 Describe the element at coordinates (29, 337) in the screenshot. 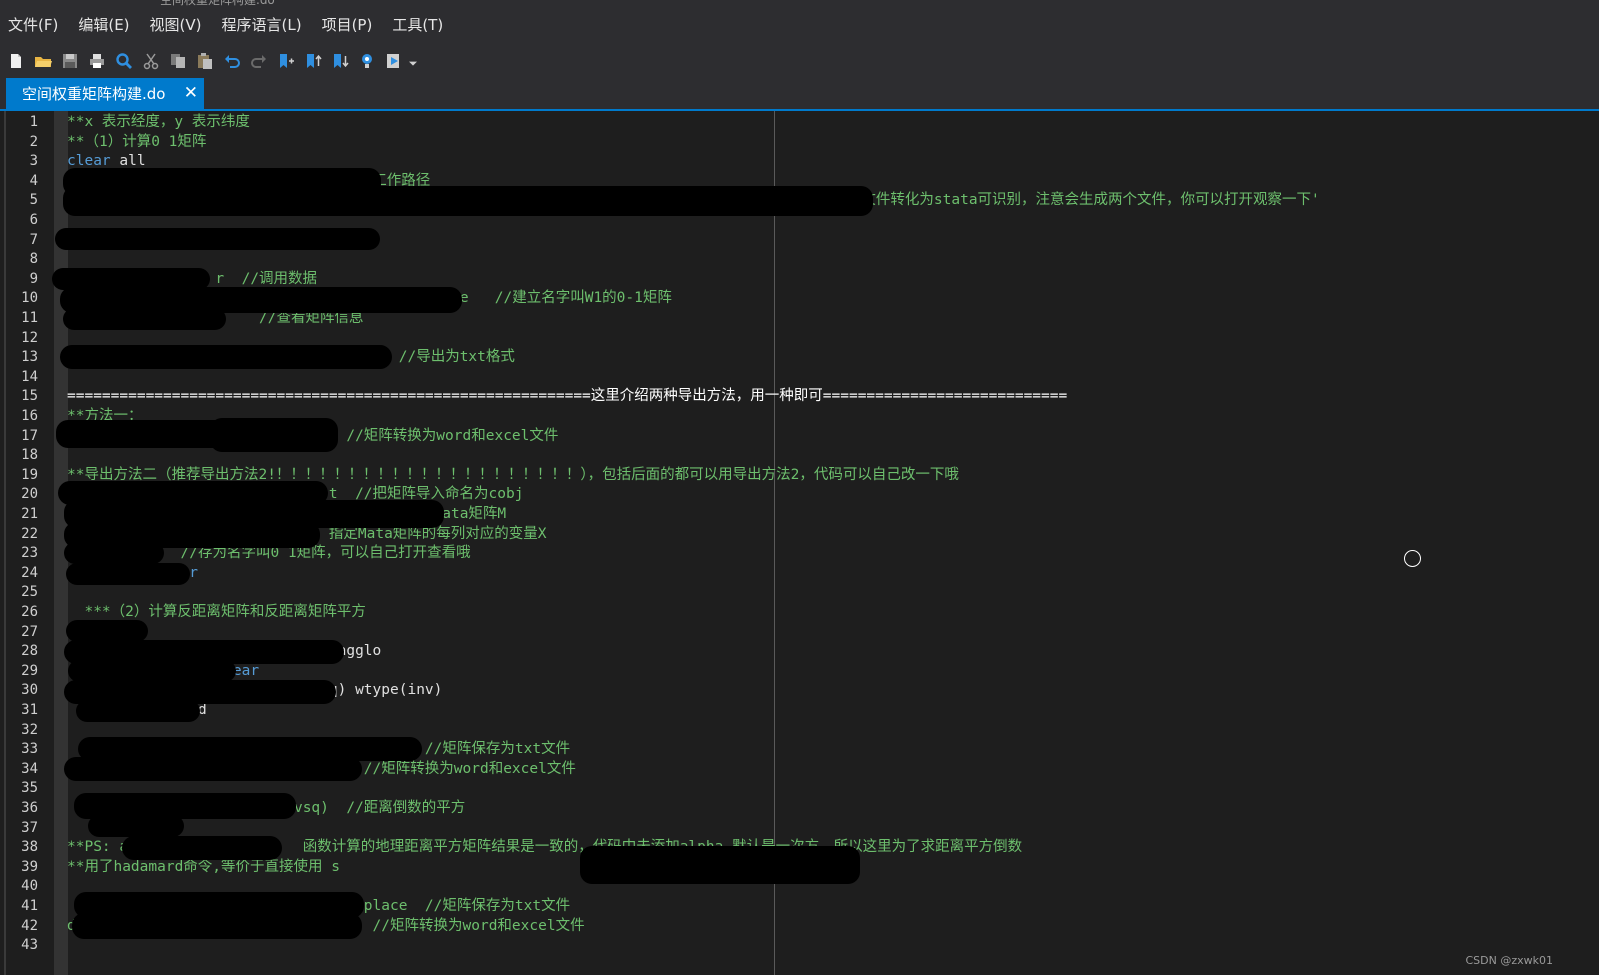

I see `line-number: 12` at that location.